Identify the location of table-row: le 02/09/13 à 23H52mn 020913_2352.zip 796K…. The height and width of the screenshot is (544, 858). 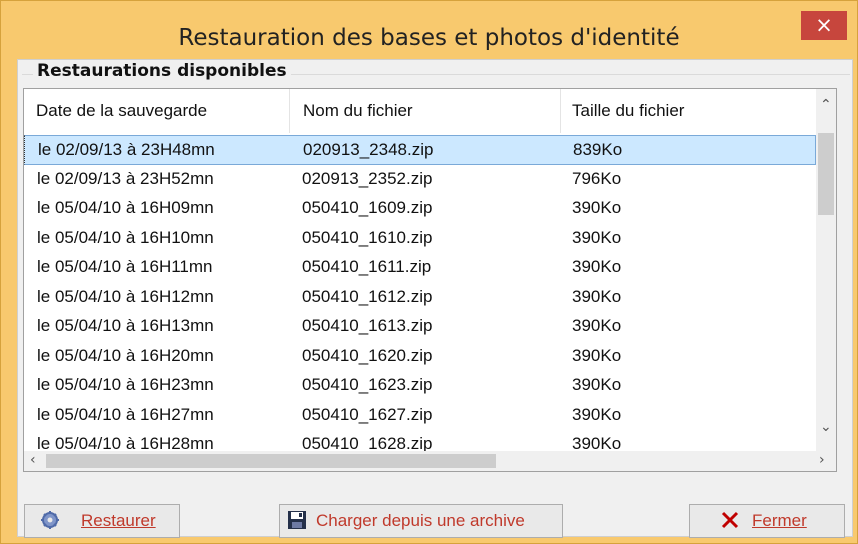
(420, 179).